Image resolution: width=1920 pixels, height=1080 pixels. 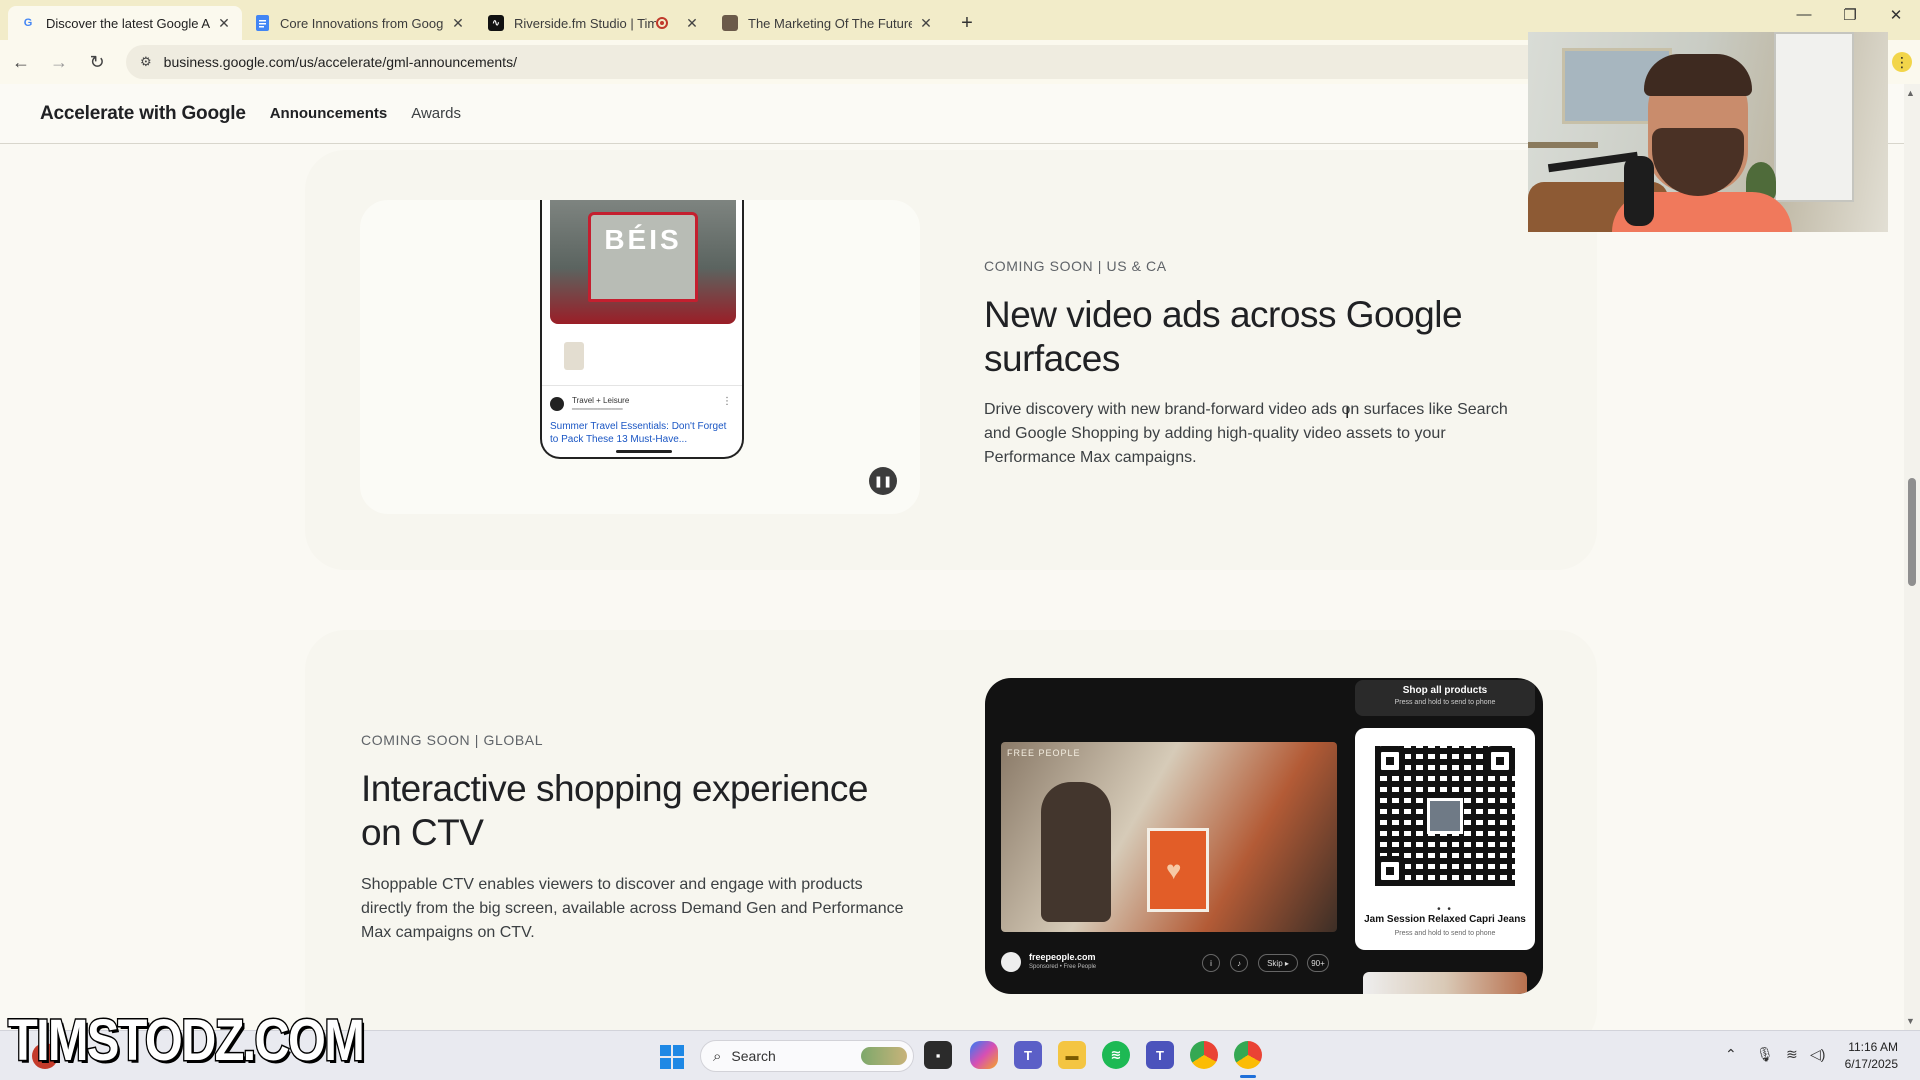 I want to click on riverside-icon: ∿, so click(x=496, y=23).